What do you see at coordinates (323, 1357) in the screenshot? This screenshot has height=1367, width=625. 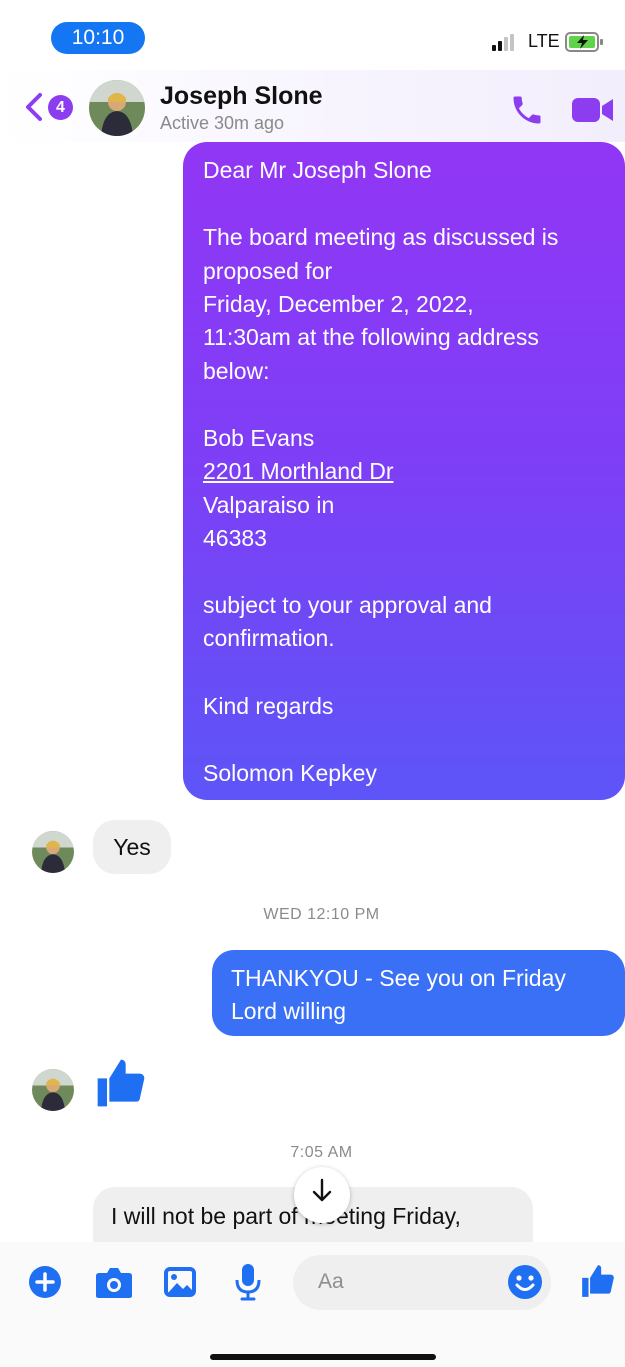 I see `home-indicator` at bounding box center [323, 1357].